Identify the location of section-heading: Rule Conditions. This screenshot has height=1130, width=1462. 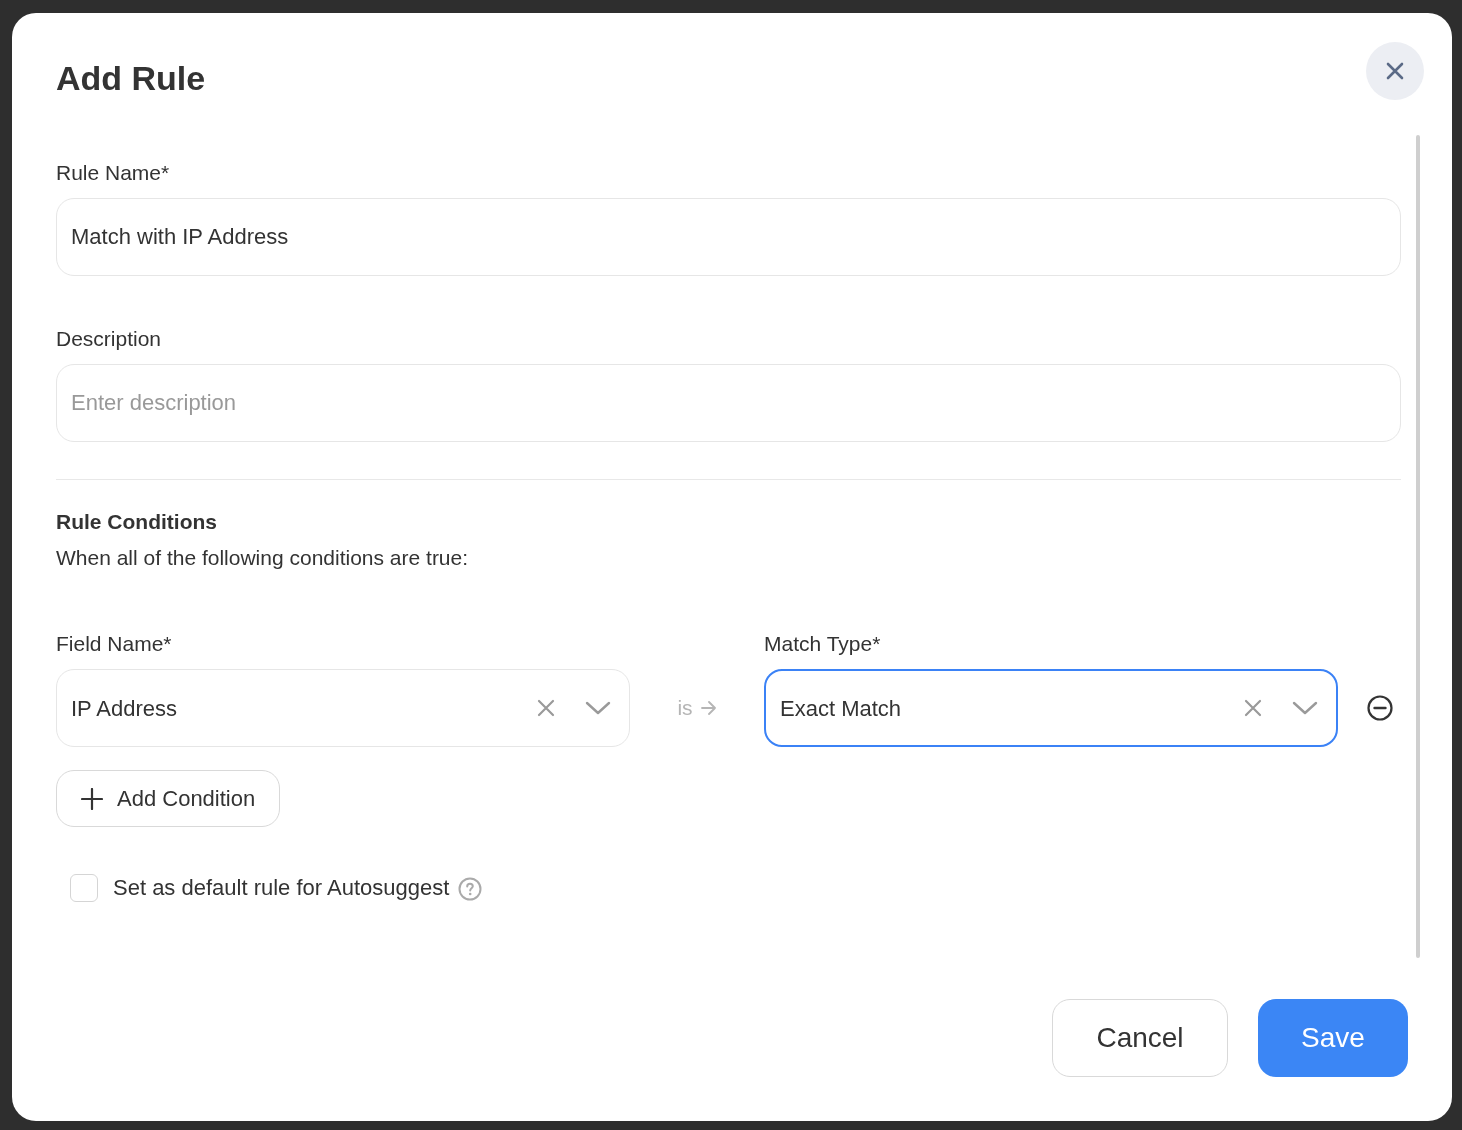
(136, 522).